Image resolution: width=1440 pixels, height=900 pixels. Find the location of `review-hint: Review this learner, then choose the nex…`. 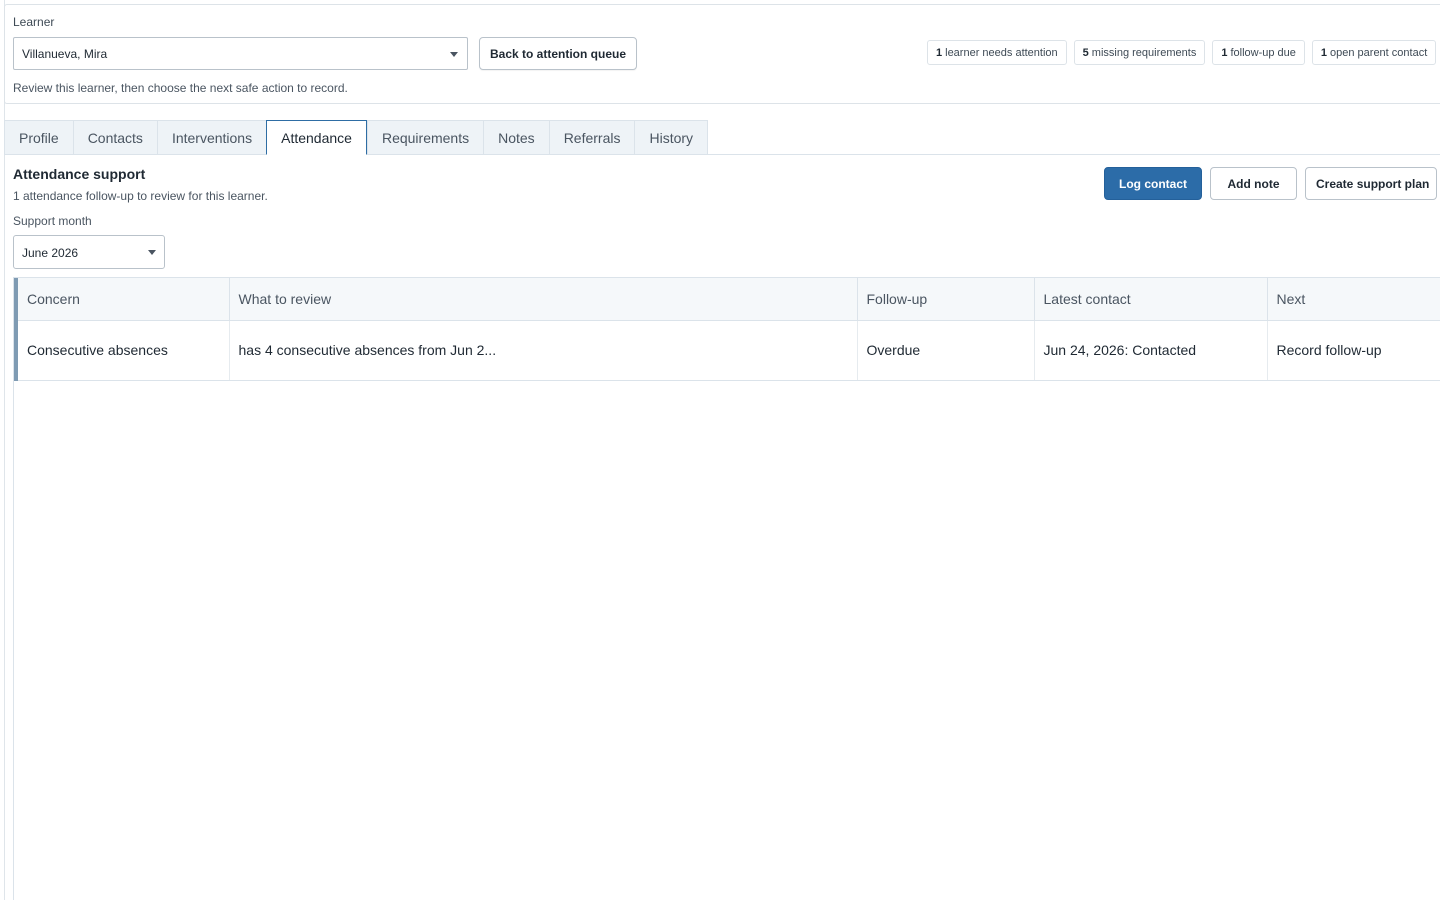

review-hint: Review this learner, then choose the nex… is located at coordinates (180, 88).